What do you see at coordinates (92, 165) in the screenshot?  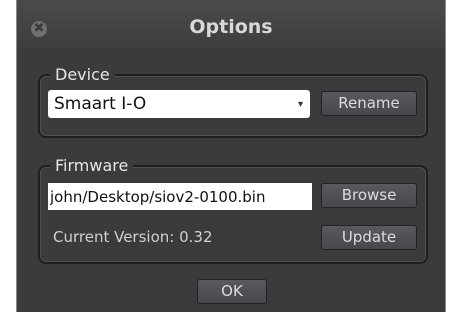 I see `firmware-group-label: Firmware` at bounding box center [92, 165].